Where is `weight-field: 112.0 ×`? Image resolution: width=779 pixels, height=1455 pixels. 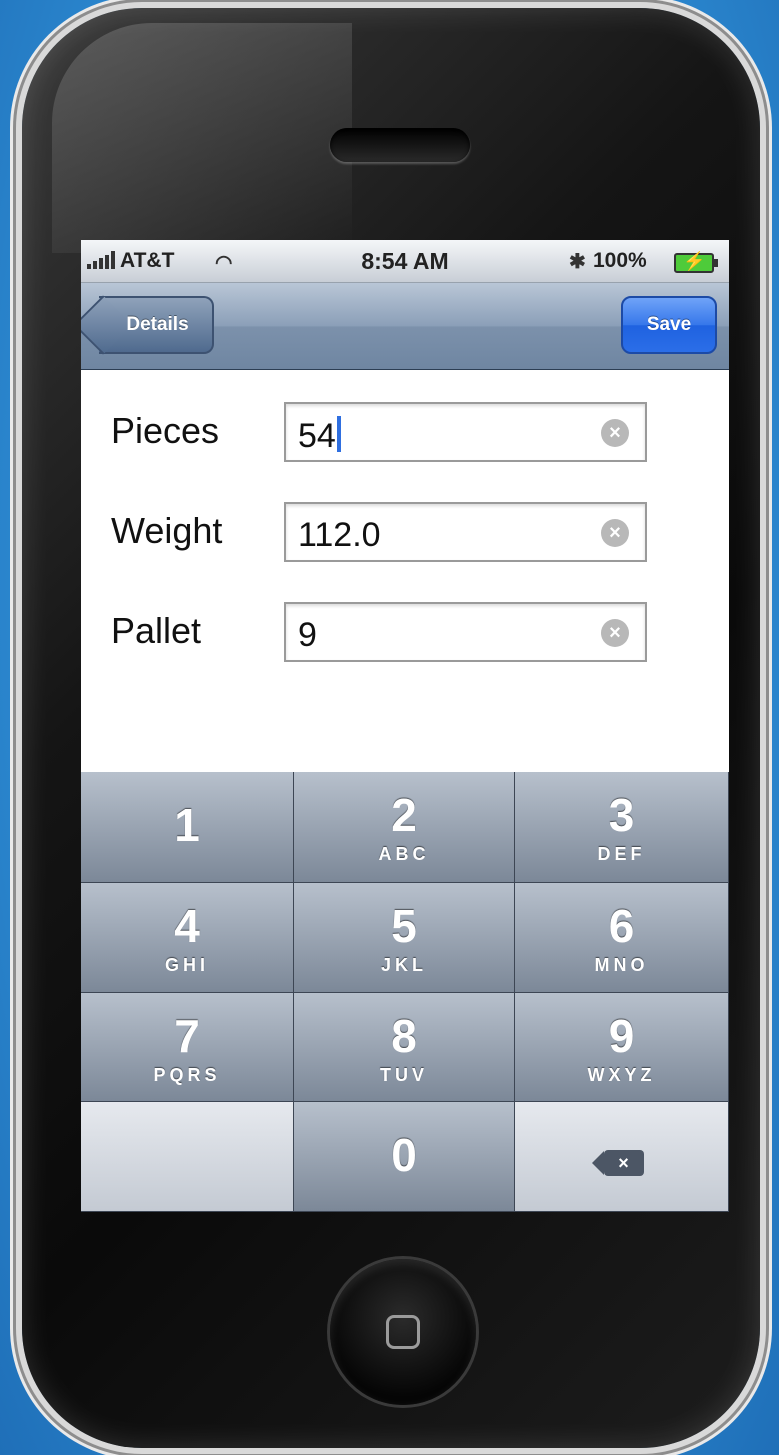
weight-field: 112.0 × is located at coordinates (465, 532).